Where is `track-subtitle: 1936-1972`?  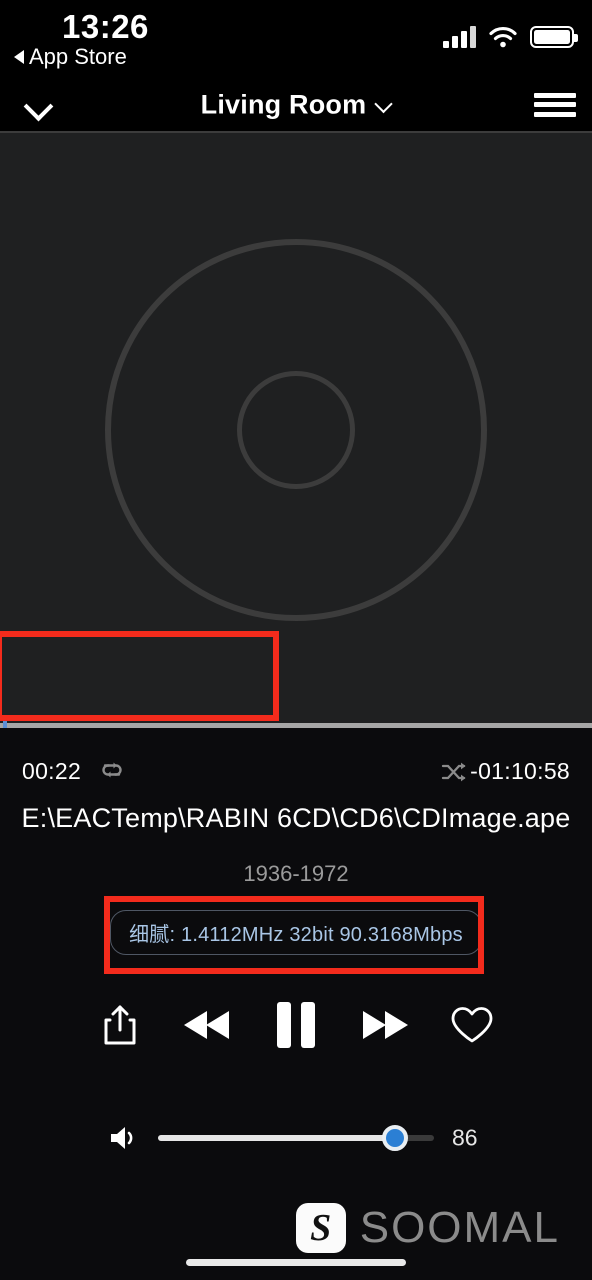 track-subtitle: 1936-1972 is located at coordinates (296, 873).